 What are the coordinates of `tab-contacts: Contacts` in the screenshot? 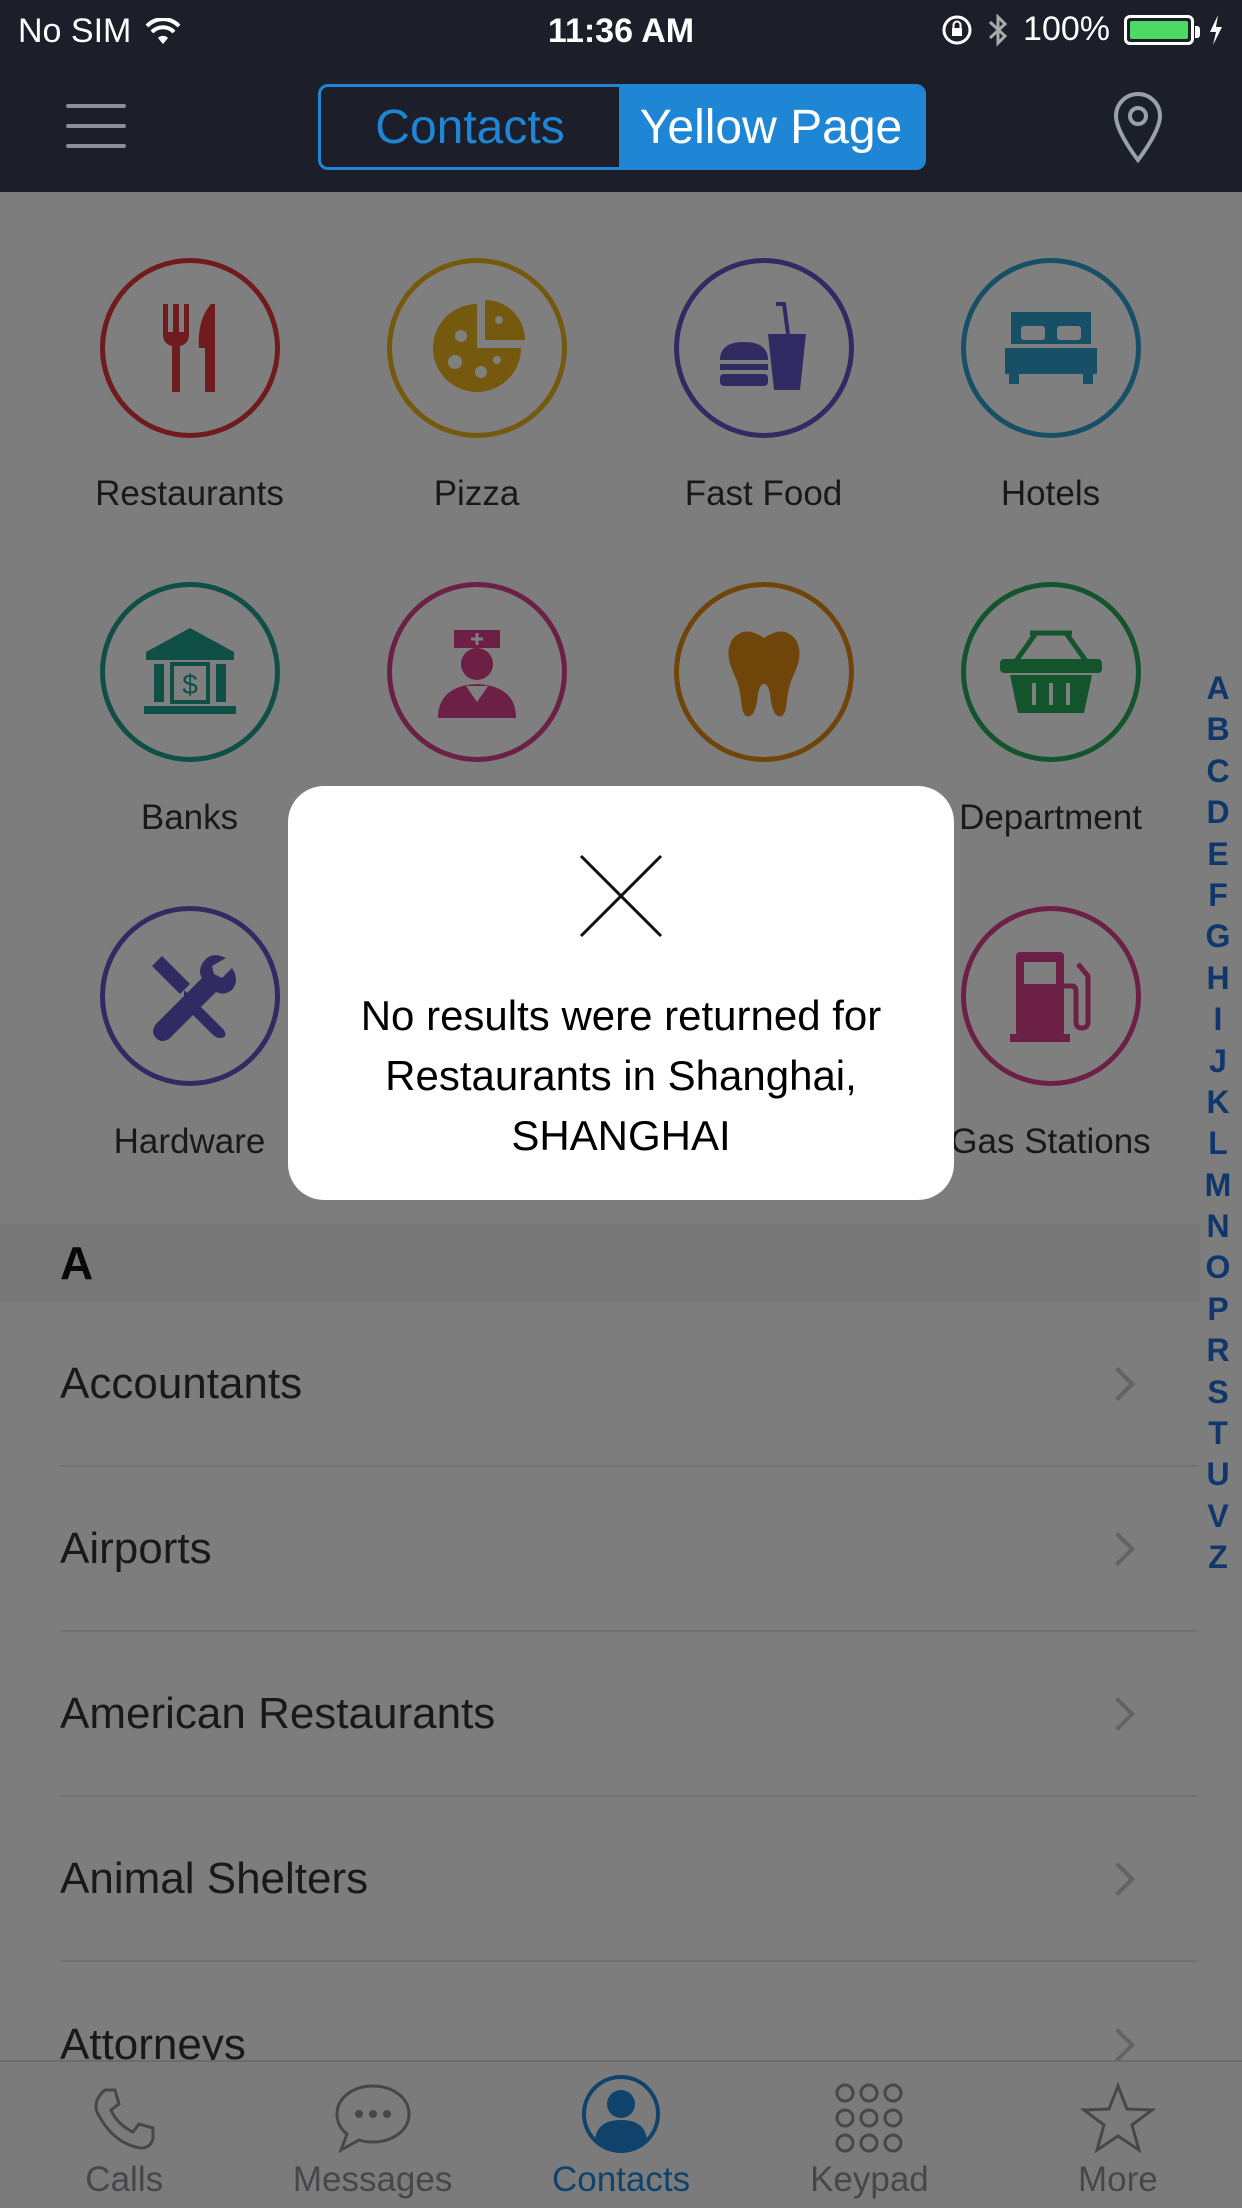 It's located at (470, 127).